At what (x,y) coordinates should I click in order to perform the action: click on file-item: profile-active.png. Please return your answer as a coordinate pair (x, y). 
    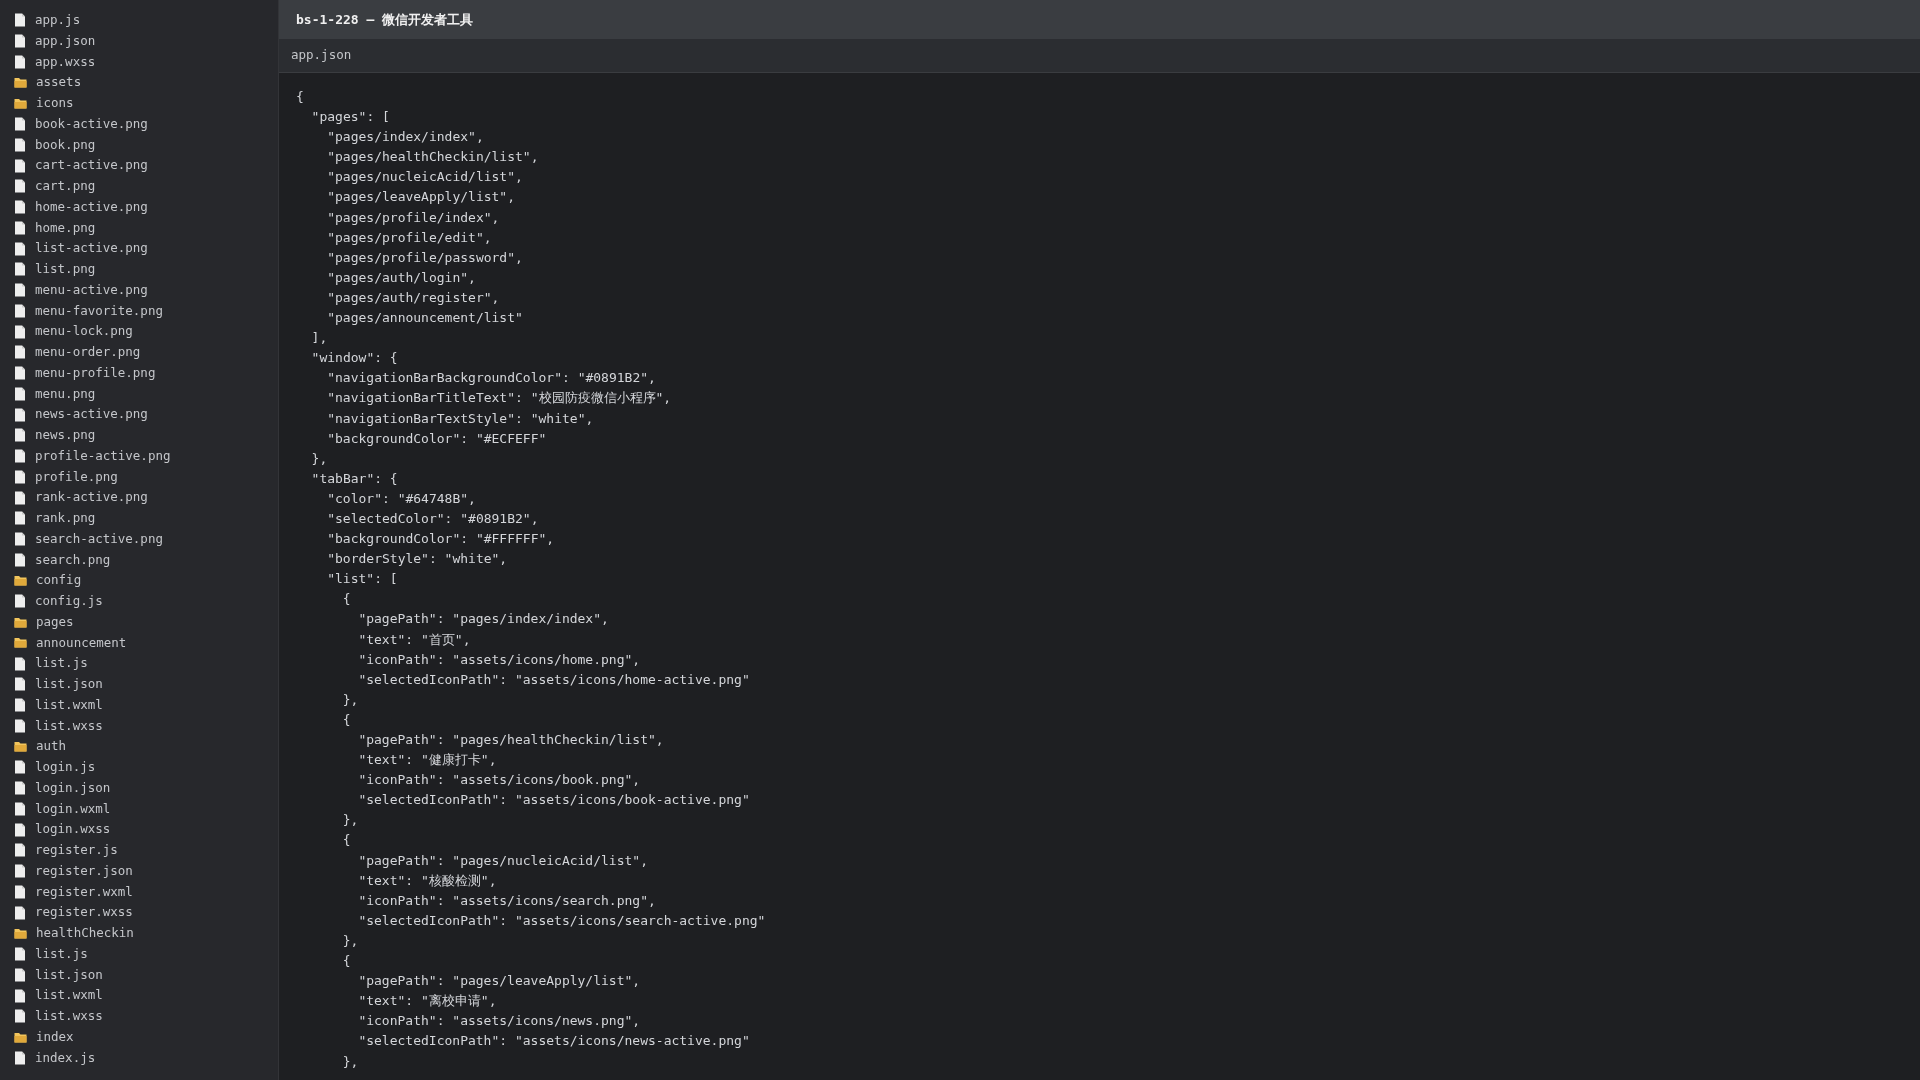
    Looking at the image, I should click on (103, 456).